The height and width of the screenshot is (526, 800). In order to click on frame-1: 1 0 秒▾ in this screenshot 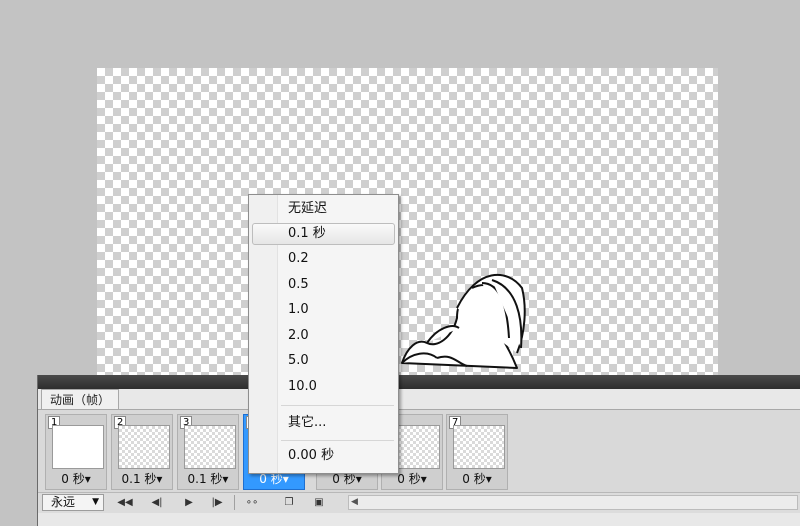, I will do `click(76, 452)`.